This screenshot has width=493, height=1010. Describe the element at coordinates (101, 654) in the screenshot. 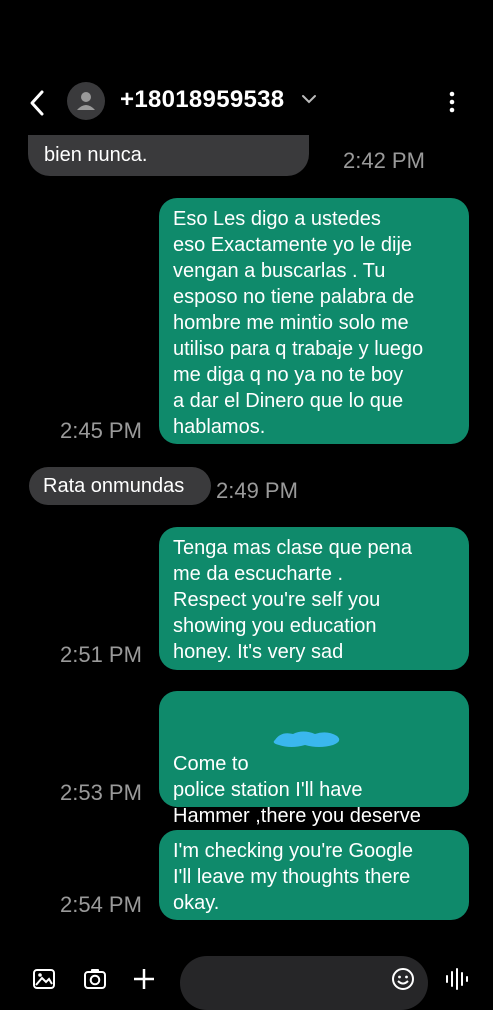

I see `message-time: 2:51 PM` at that location.